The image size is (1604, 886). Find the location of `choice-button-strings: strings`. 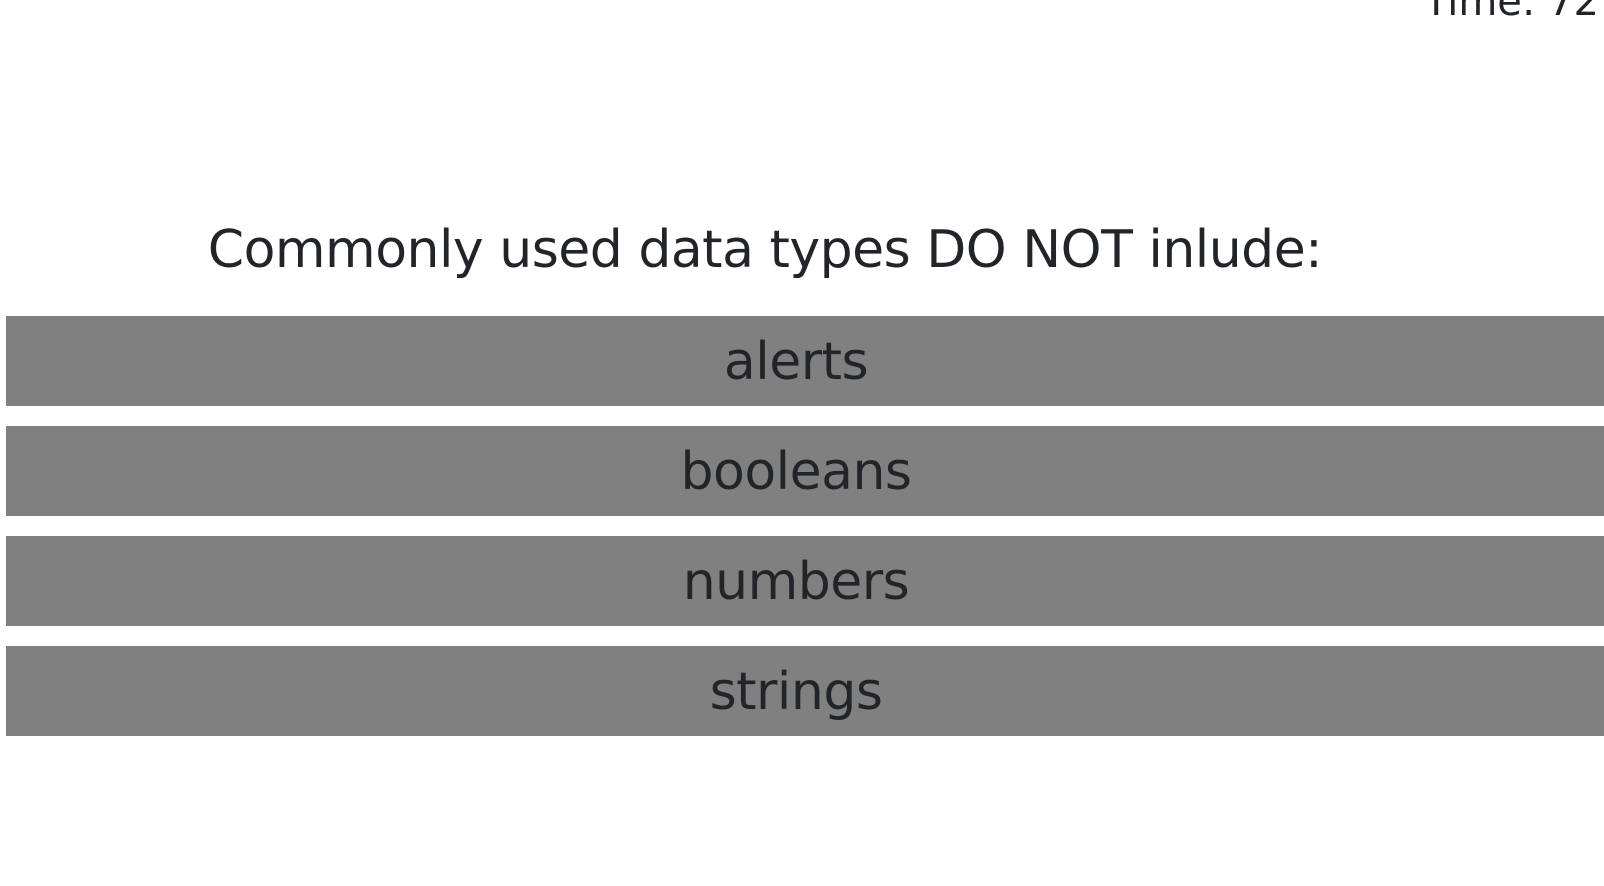

choice-button-strings: strings is located at coordinates (805, 691).